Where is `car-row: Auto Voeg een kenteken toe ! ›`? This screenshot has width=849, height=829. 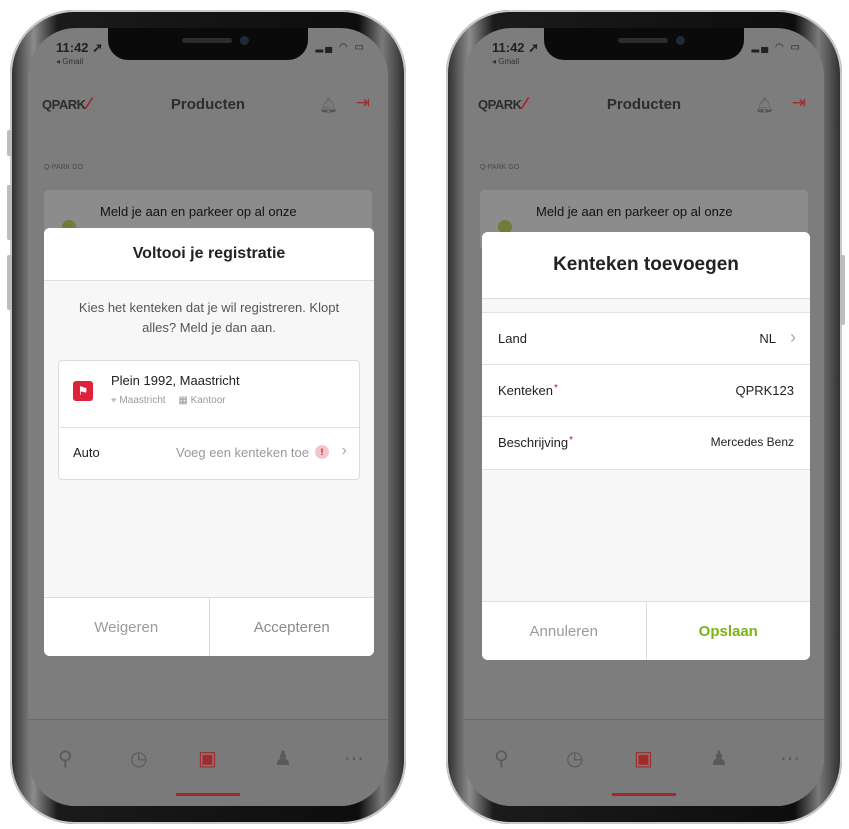 car-row: Auto Voeg een kenteken toe ! › is located at coordinates (209, 453).